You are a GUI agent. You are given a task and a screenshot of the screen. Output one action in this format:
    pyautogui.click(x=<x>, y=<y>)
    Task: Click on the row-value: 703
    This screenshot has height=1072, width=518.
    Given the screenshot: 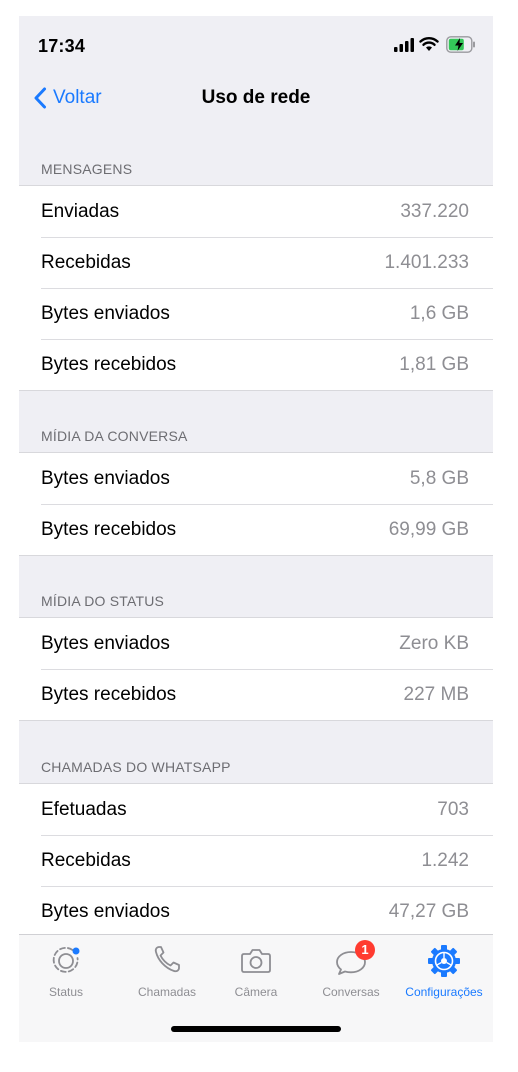 What is the action you would take?
    pyautogui.click(x=453, y=809)
    